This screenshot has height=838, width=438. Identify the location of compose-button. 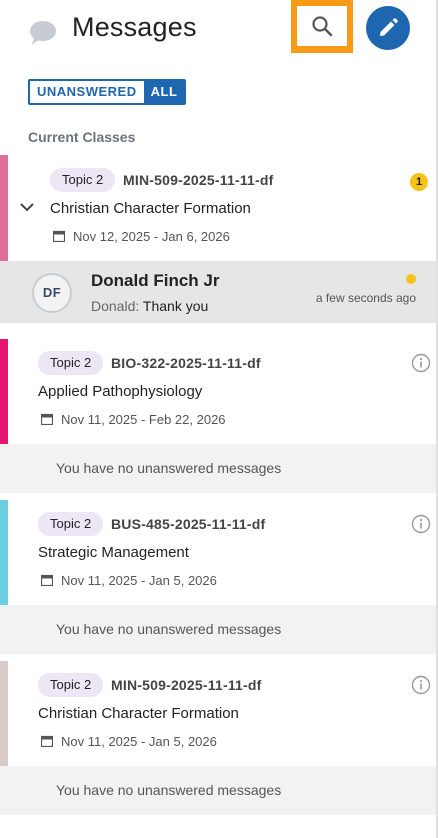
(388, 28).